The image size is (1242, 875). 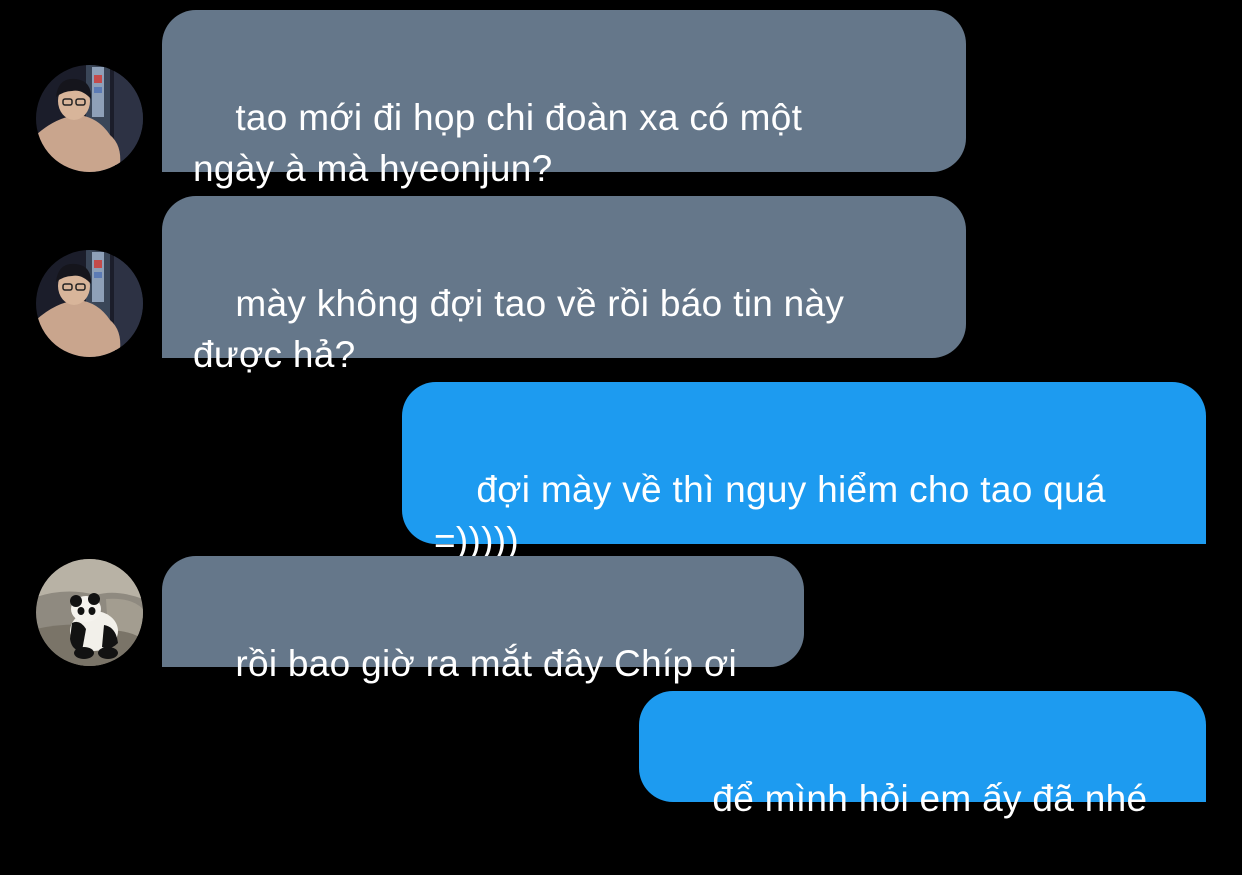 What do you see at coordinates (922, 755) in the screenshot?
I see `outgoing-message-bubble: để mình hỏi em ấy đã nhé` at bounding box center [922, 755].